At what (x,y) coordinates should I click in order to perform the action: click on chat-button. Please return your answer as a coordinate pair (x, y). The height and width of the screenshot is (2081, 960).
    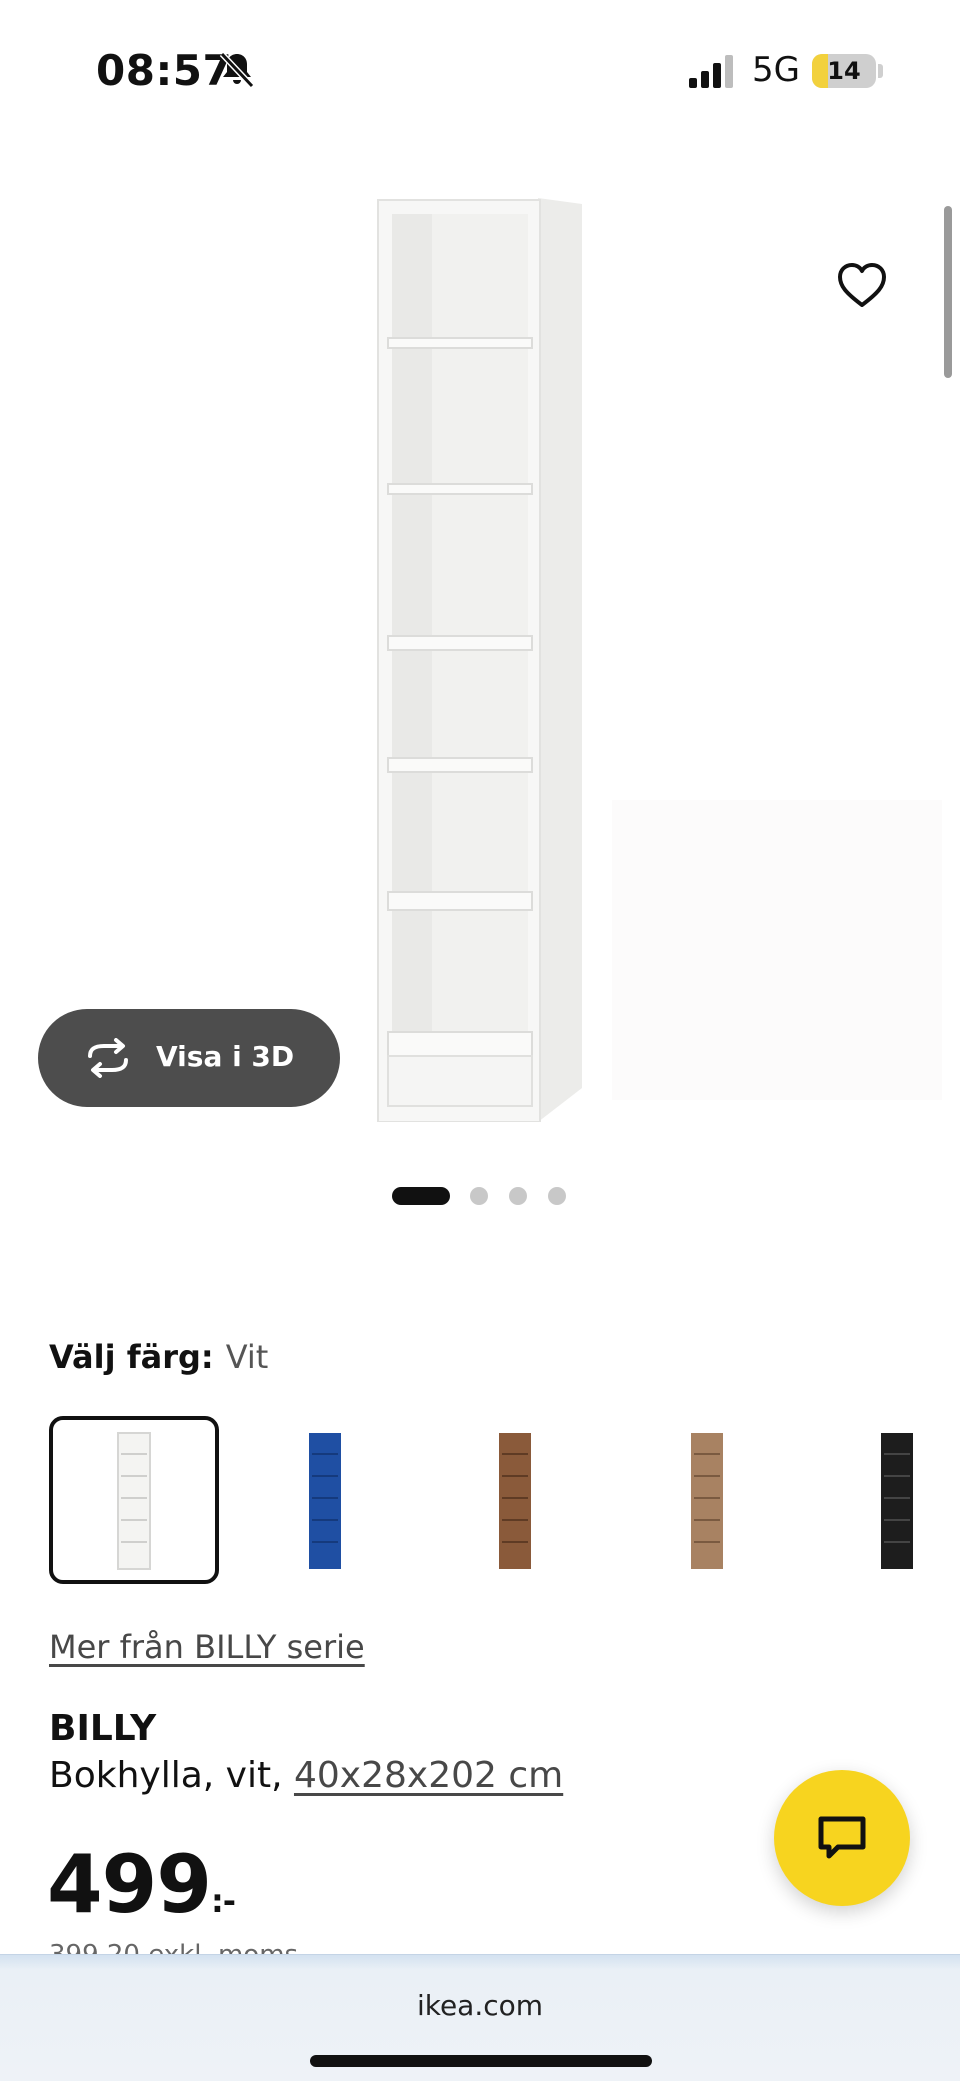
    Looking at the image, I should click on (842, 1838).